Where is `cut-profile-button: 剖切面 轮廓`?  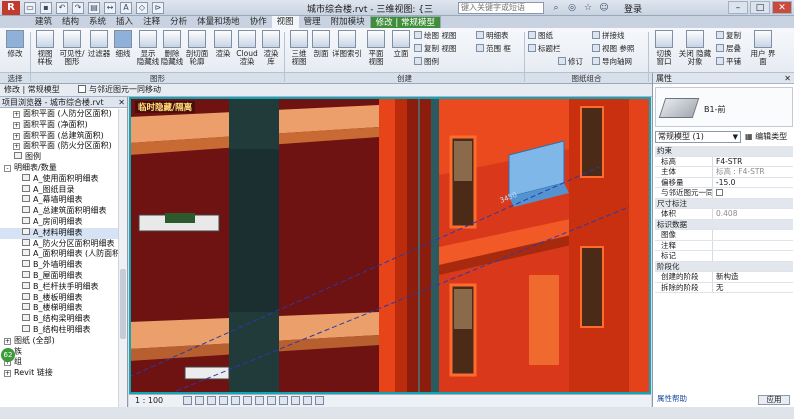 cut-profile-button: 剖切面 轮廓 is located at coordinates (197, 50).